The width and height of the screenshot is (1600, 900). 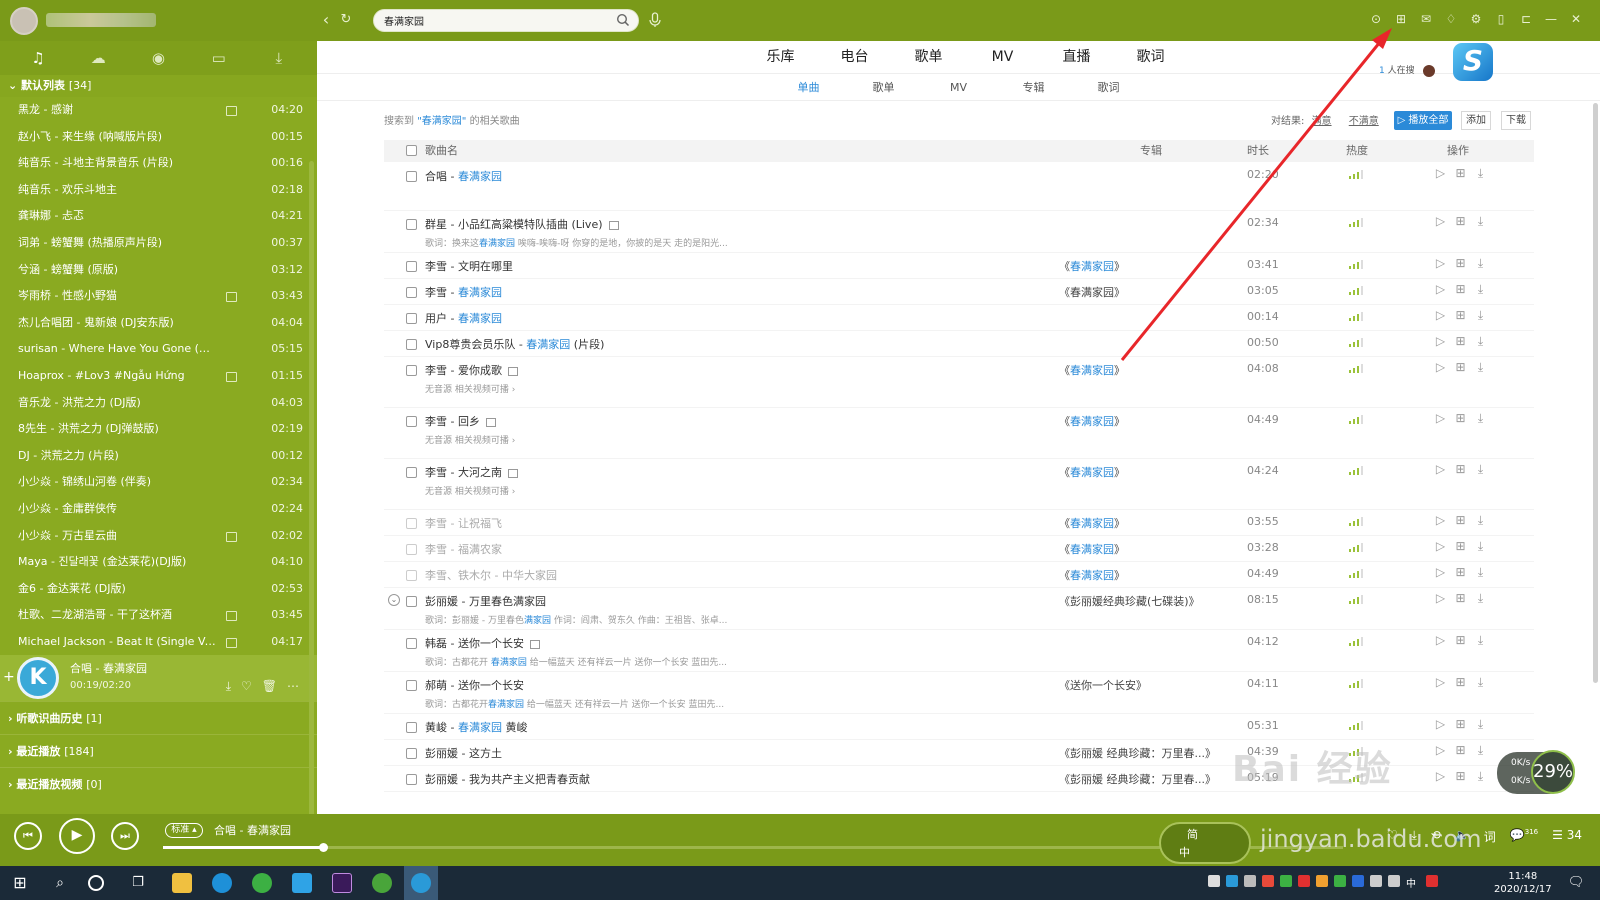 I want to click on song-name: 彭丽媛 - 我为共产主义把青春贡献, so click(x=507, y=779).